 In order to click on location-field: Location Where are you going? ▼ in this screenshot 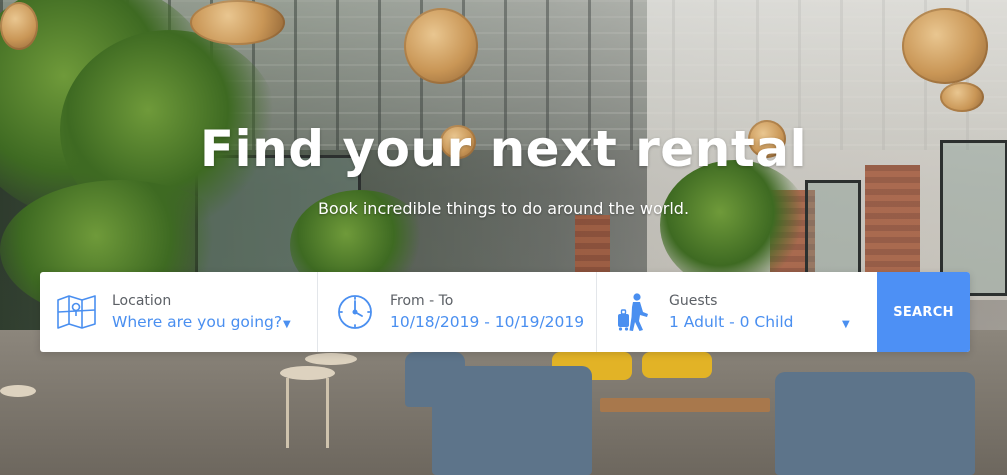, I will do `click(179, 312)`.